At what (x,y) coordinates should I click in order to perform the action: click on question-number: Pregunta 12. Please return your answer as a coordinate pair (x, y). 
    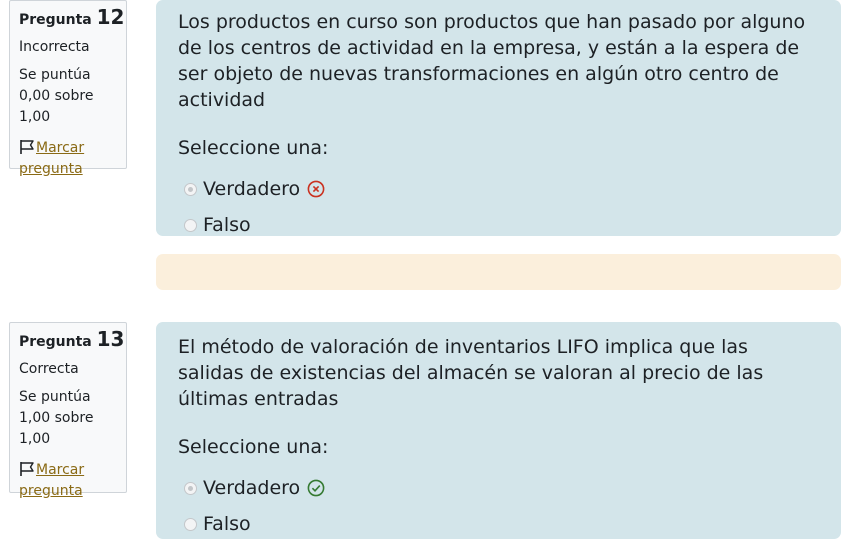
    Looking at the image, I should click on (72, 18).